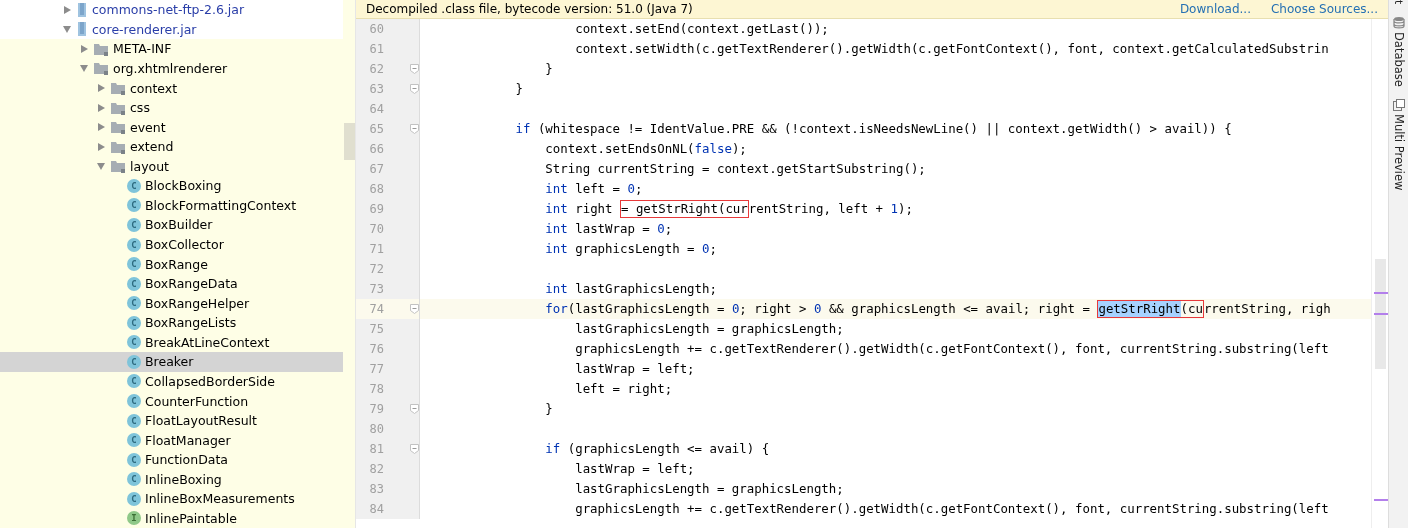 This screenshot has height=528, width=1408. I want to click on code-line: lastGraphicsLength = graphicsLength;, so click(709, 489).